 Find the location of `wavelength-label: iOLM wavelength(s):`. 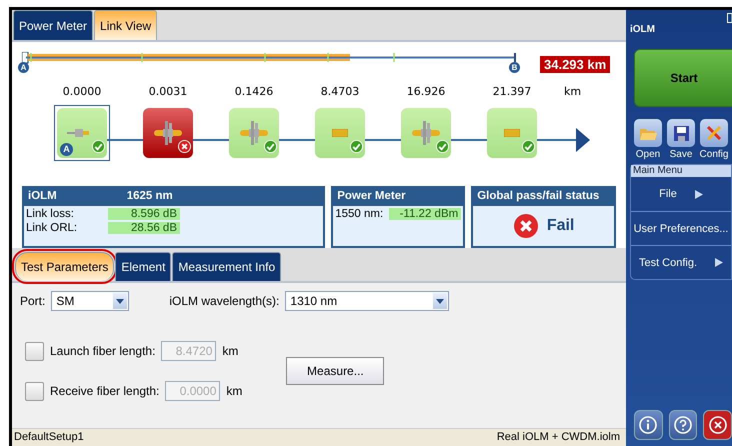

wavelength-label: iOLM wavelength(s): is located at coordinates (224, 301).